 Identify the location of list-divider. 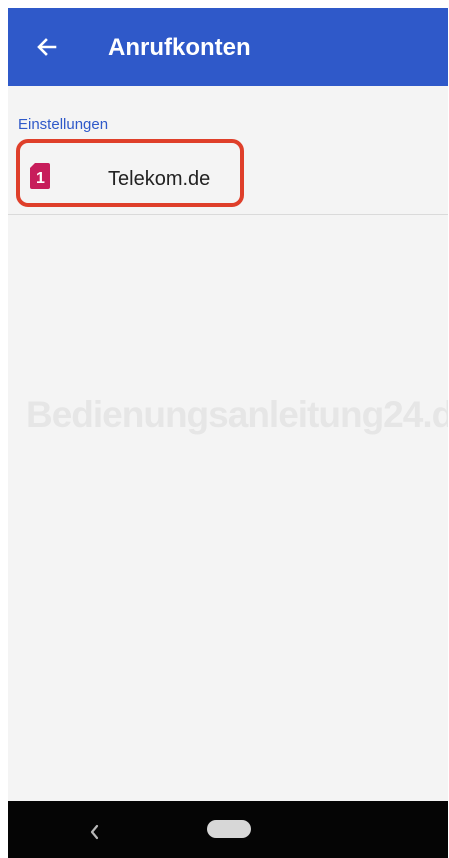
(228, 214).